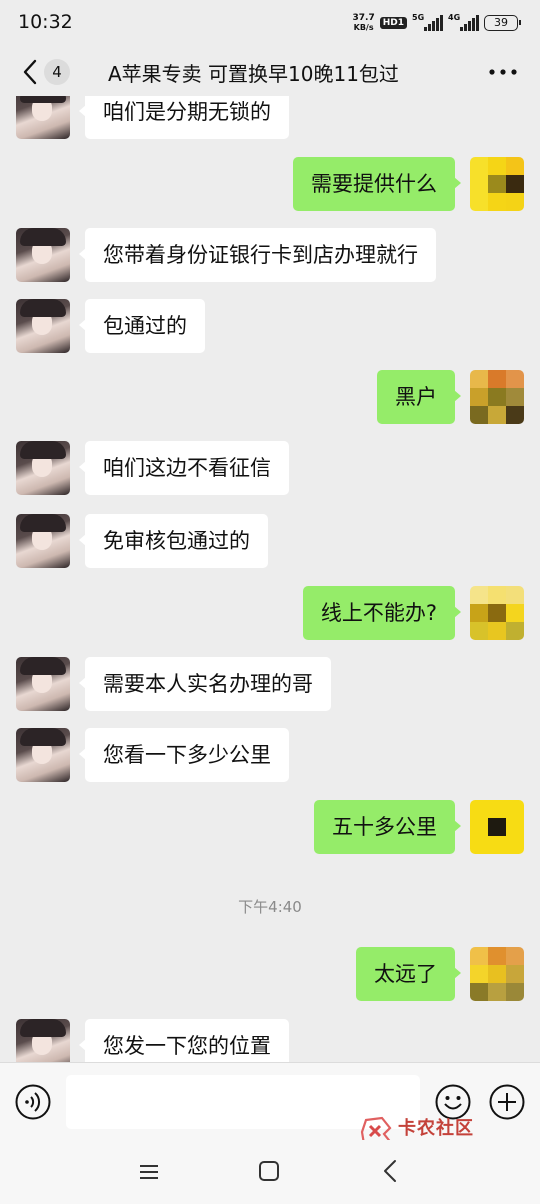 This screenshot has height=1204, width=540. Describe the element at coordinates (142, 326) in the screenshot. I see `received-message-bubble: 包通过的` at that location.